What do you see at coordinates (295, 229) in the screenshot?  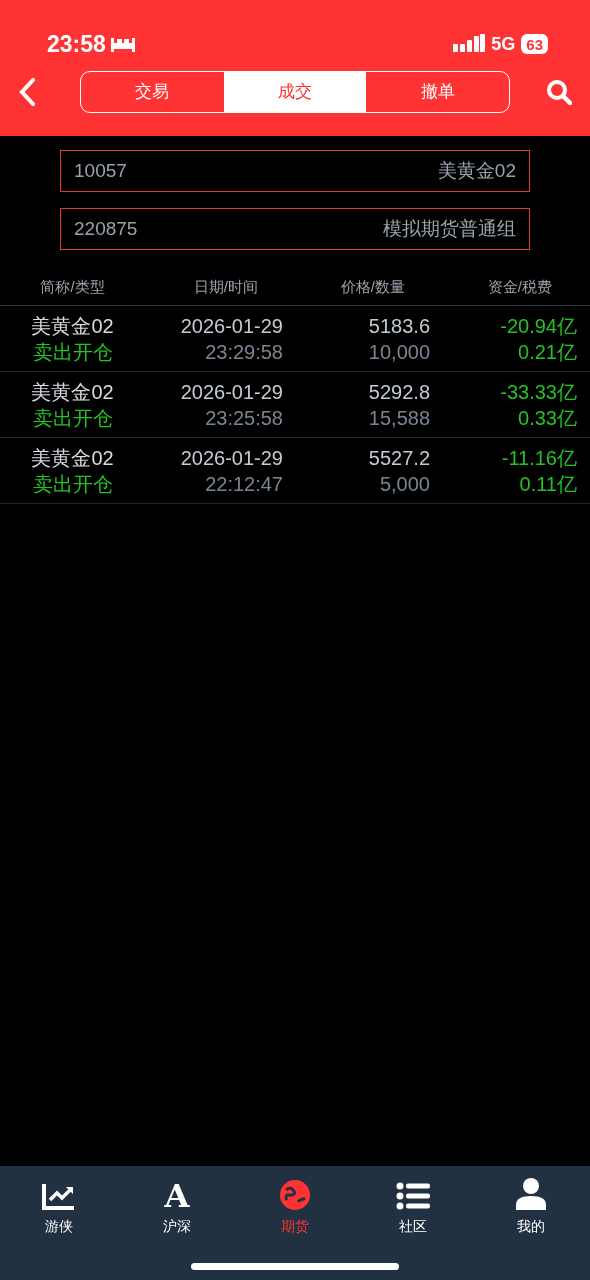 I see `account-field: 220875 模拟期货普通组` at bounding box center [295, 229].